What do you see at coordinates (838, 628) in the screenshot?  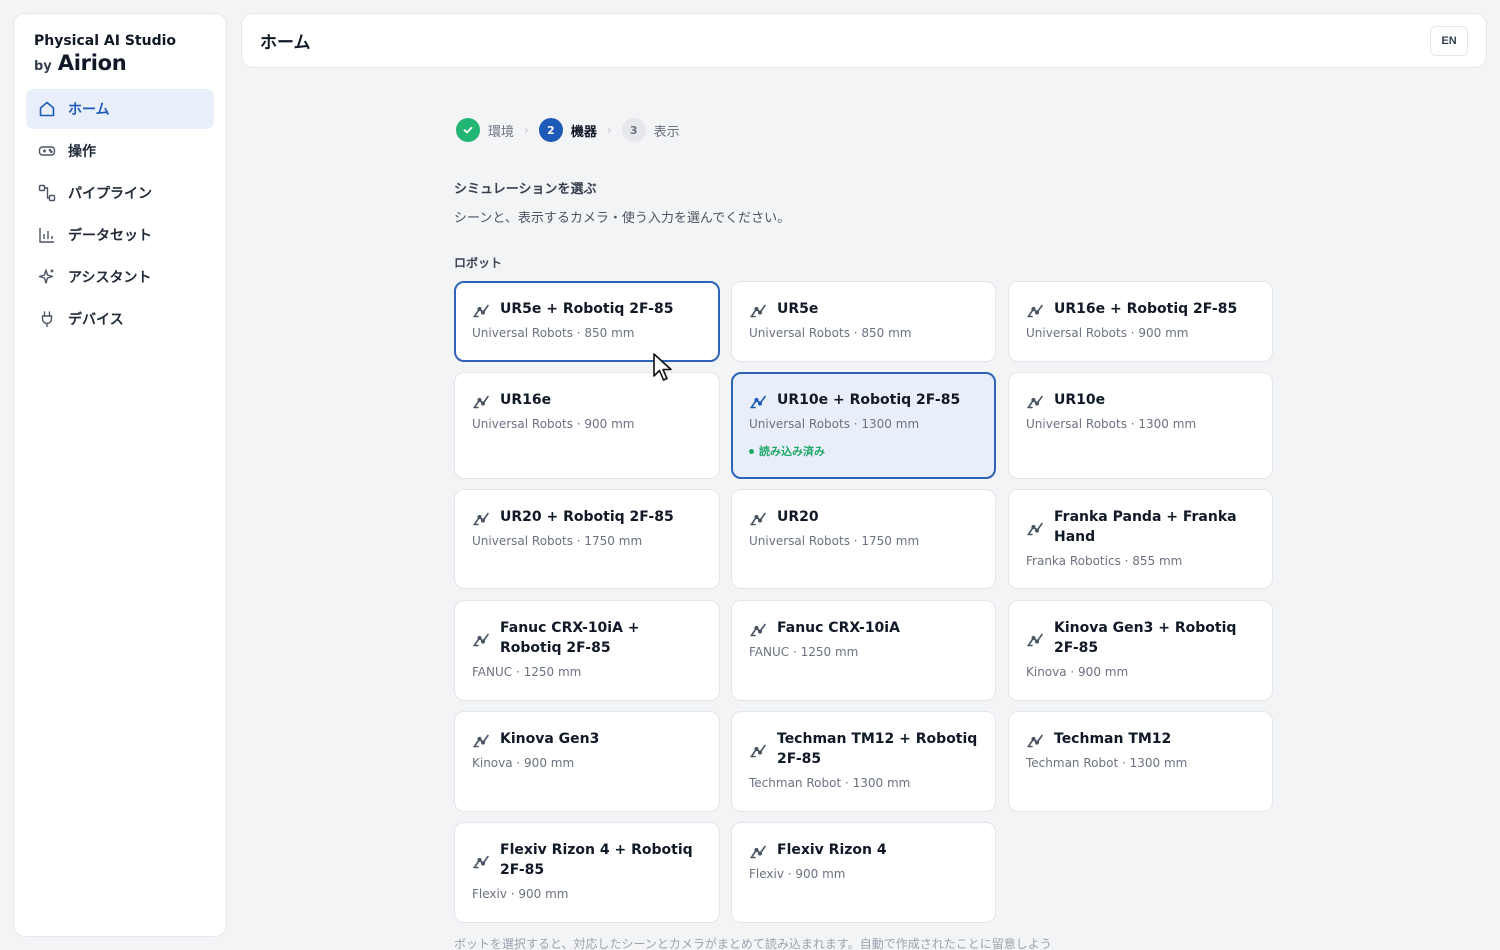 I see `robot-name: Fanuc CRX-10iA` at bounding box center [838, 628].